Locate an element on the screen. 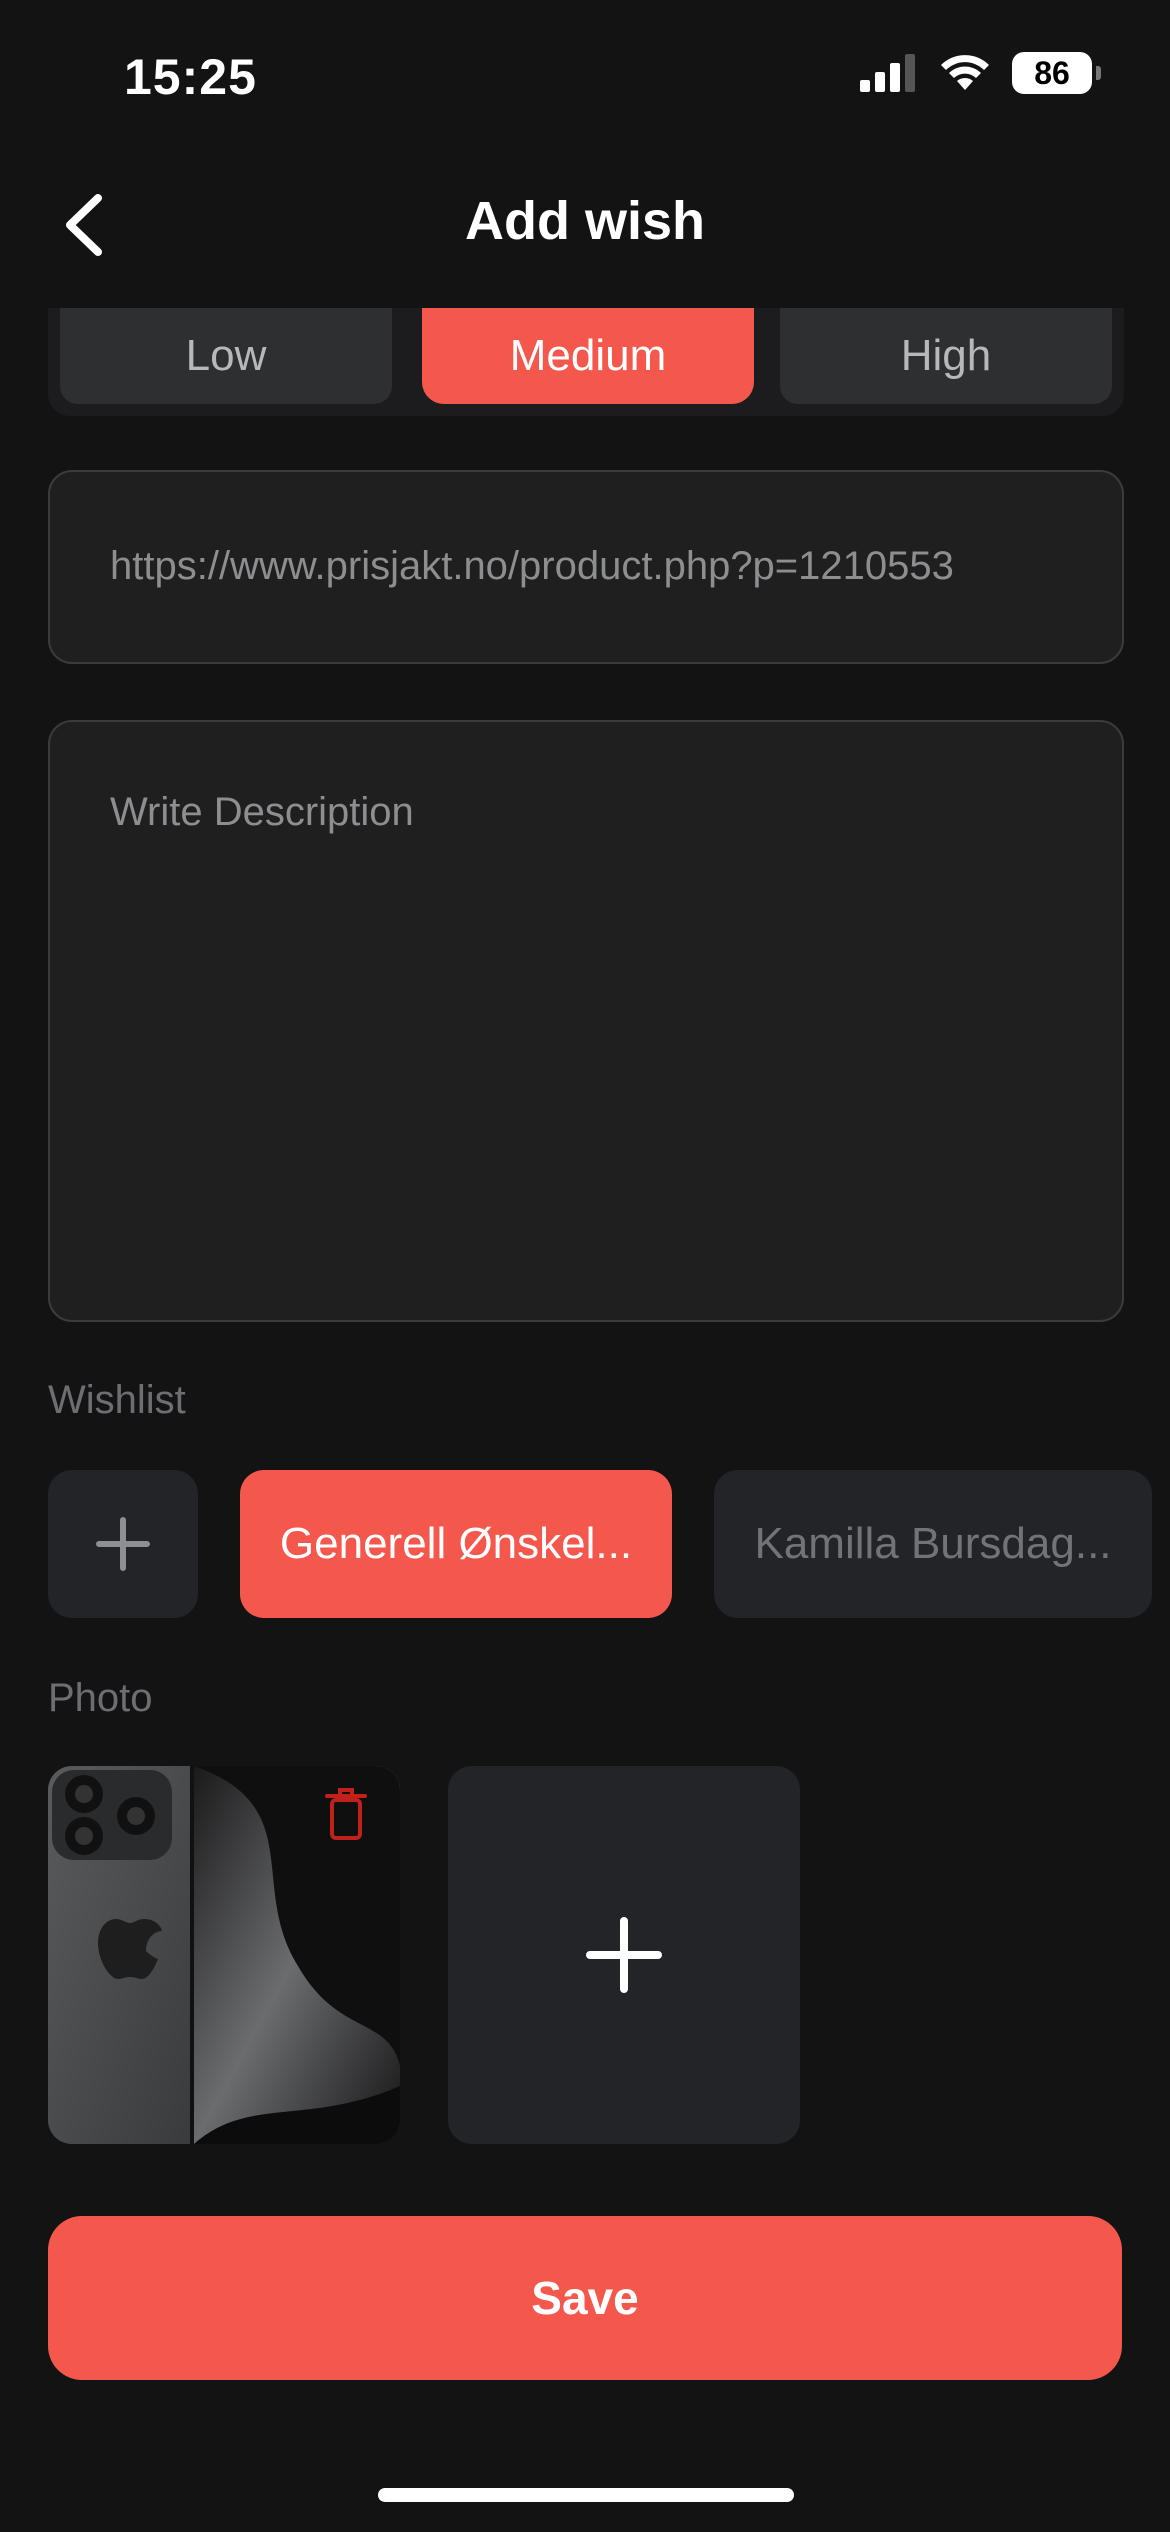 This screenshot has height=2532, width=1170. save-button: Save is located at coordinates (585, 2298).